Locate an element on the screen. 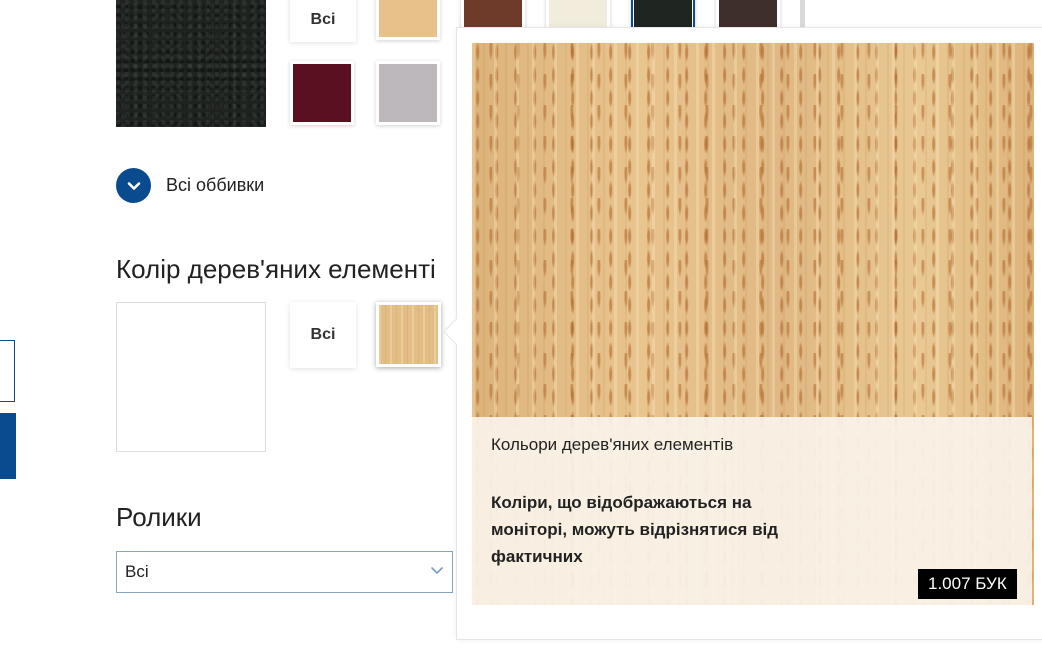  upholstery-all-button: Всі is located at coordinates (323, 21).